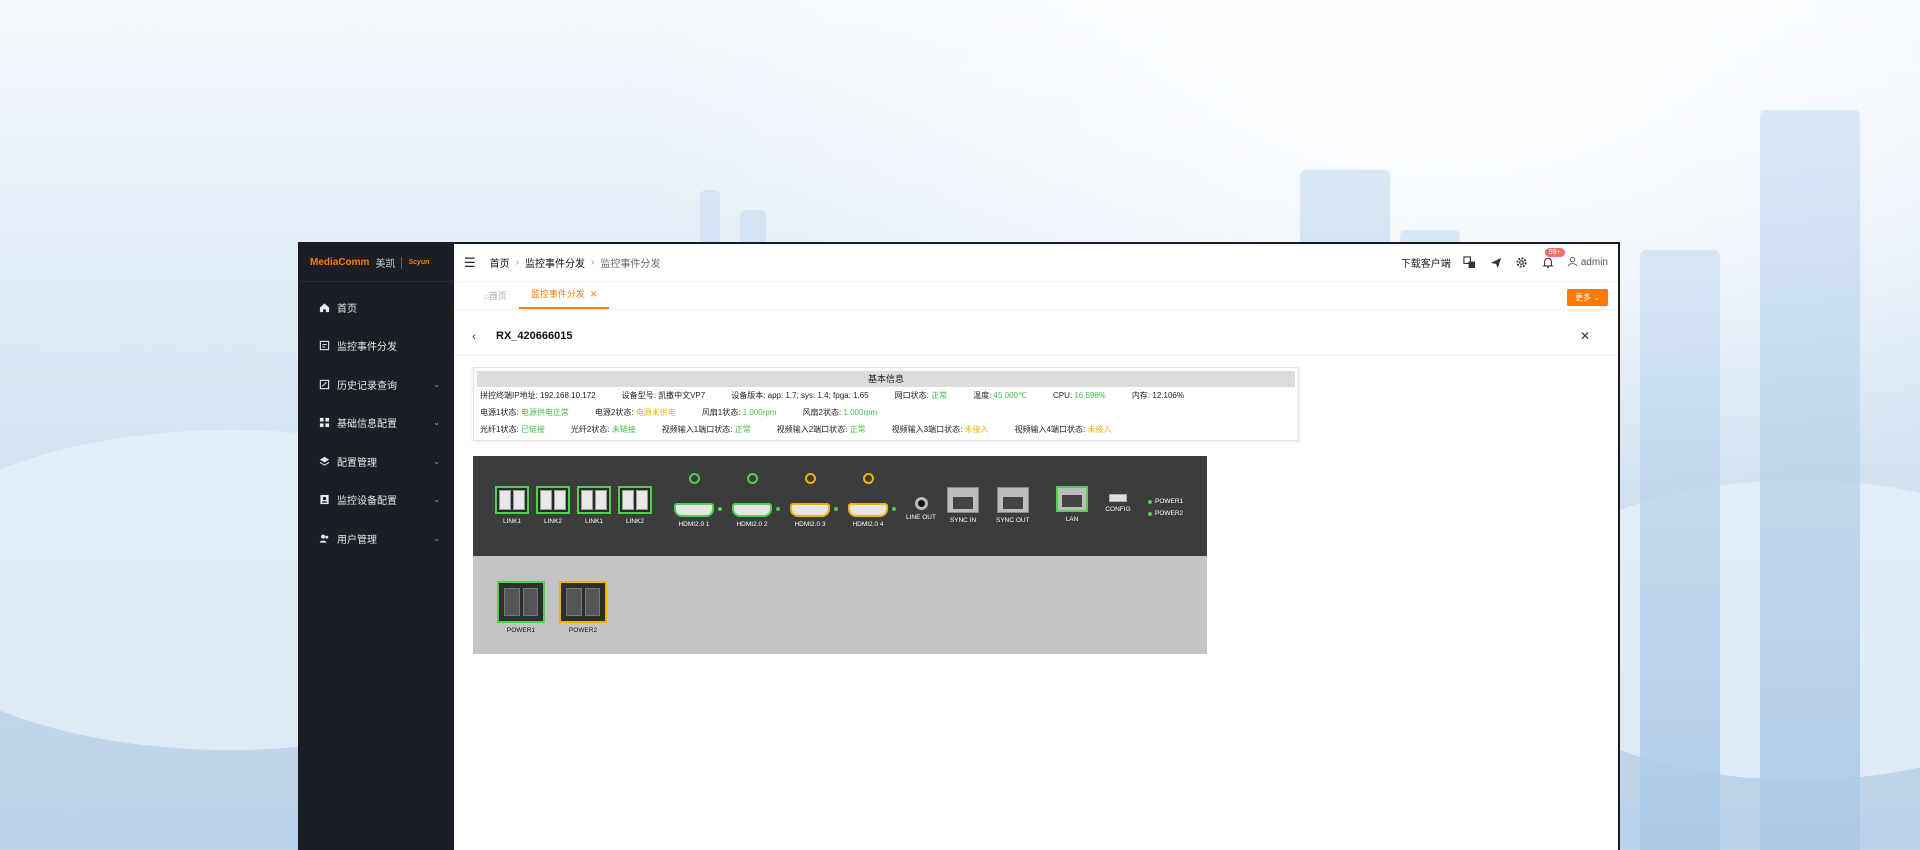  Describe the element at coordinates (694, 500) in the screenshot. I see `hdmi-port-1: HDMI2.0 1` at that location.